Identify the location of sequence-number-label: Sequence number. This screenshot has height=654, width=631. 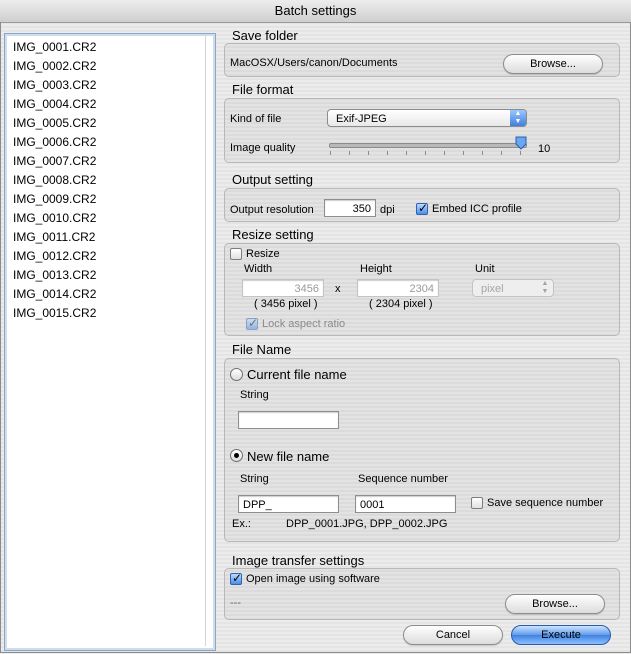
(403, 479).